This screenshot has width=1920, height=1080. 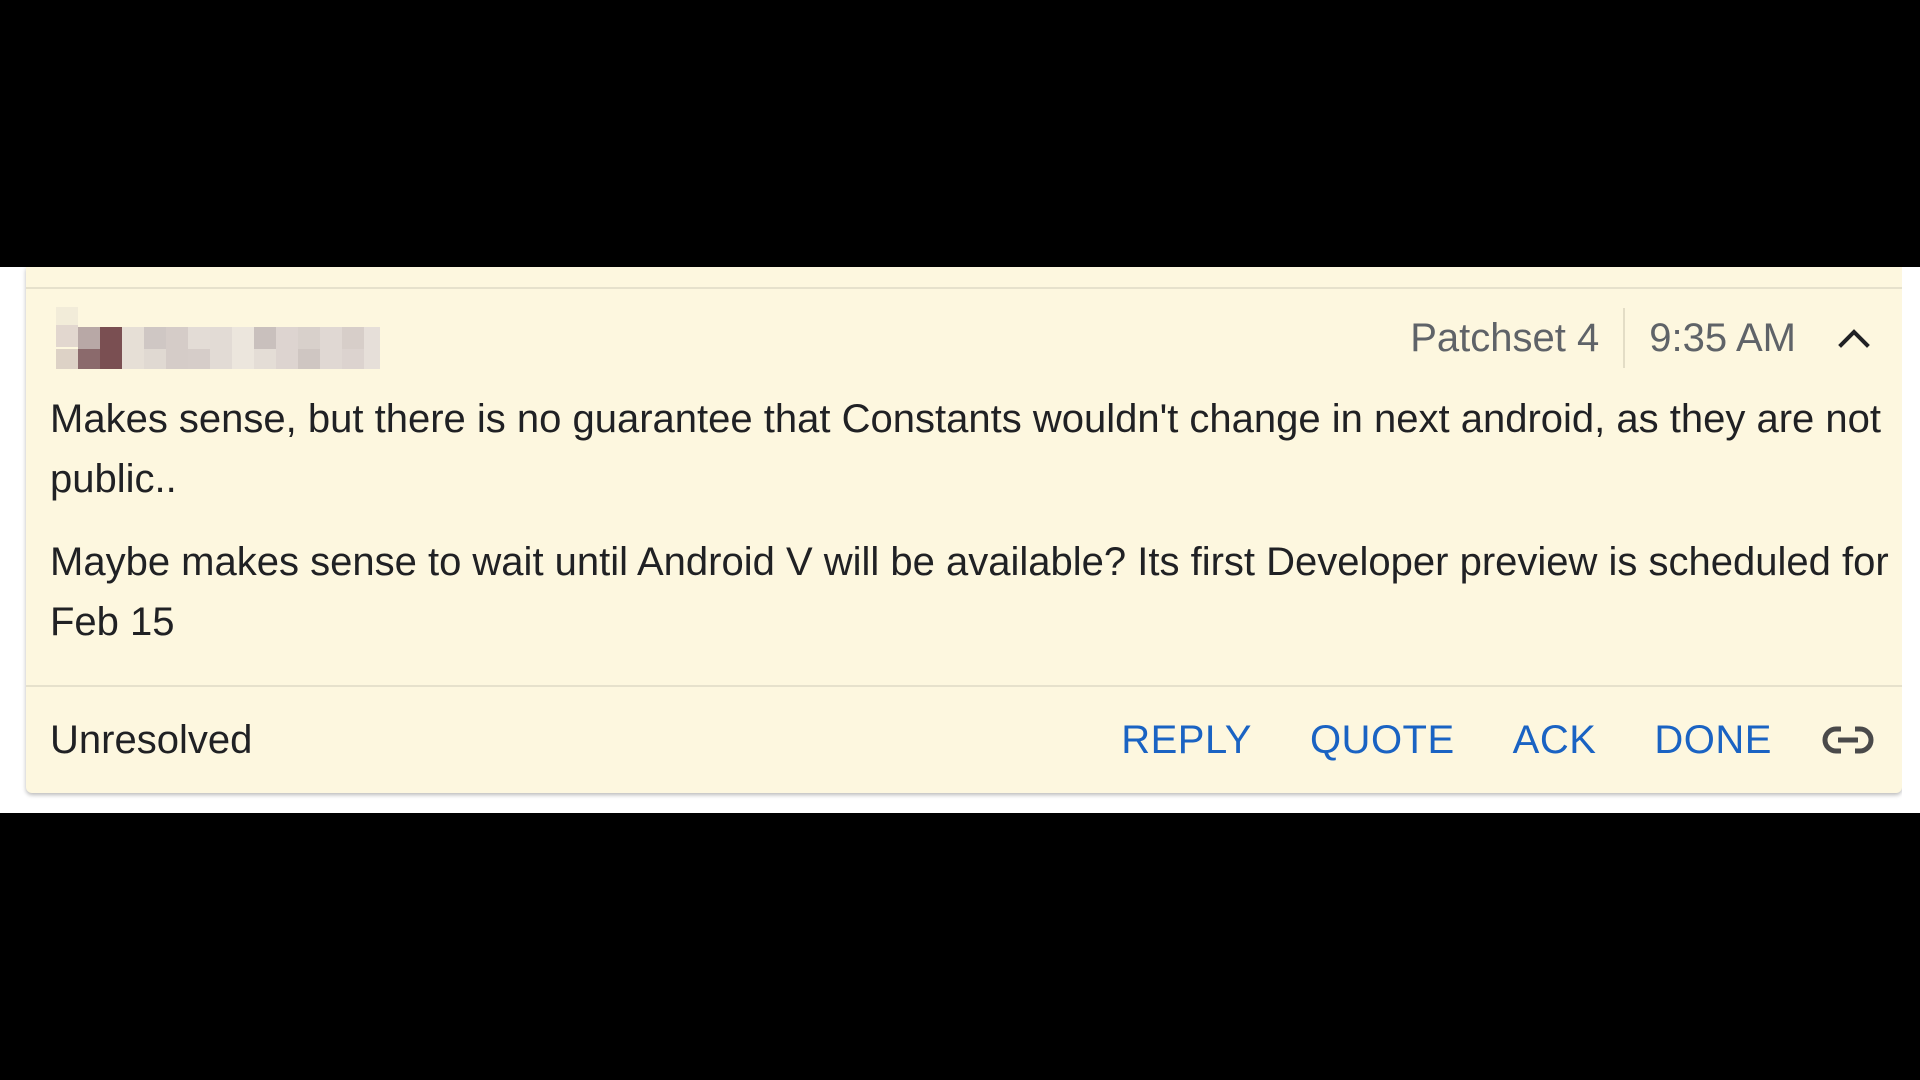 What do you see at coordinates (964, 288) in the screenshot?
I see `top-divider` at bounding box center [964, 288].